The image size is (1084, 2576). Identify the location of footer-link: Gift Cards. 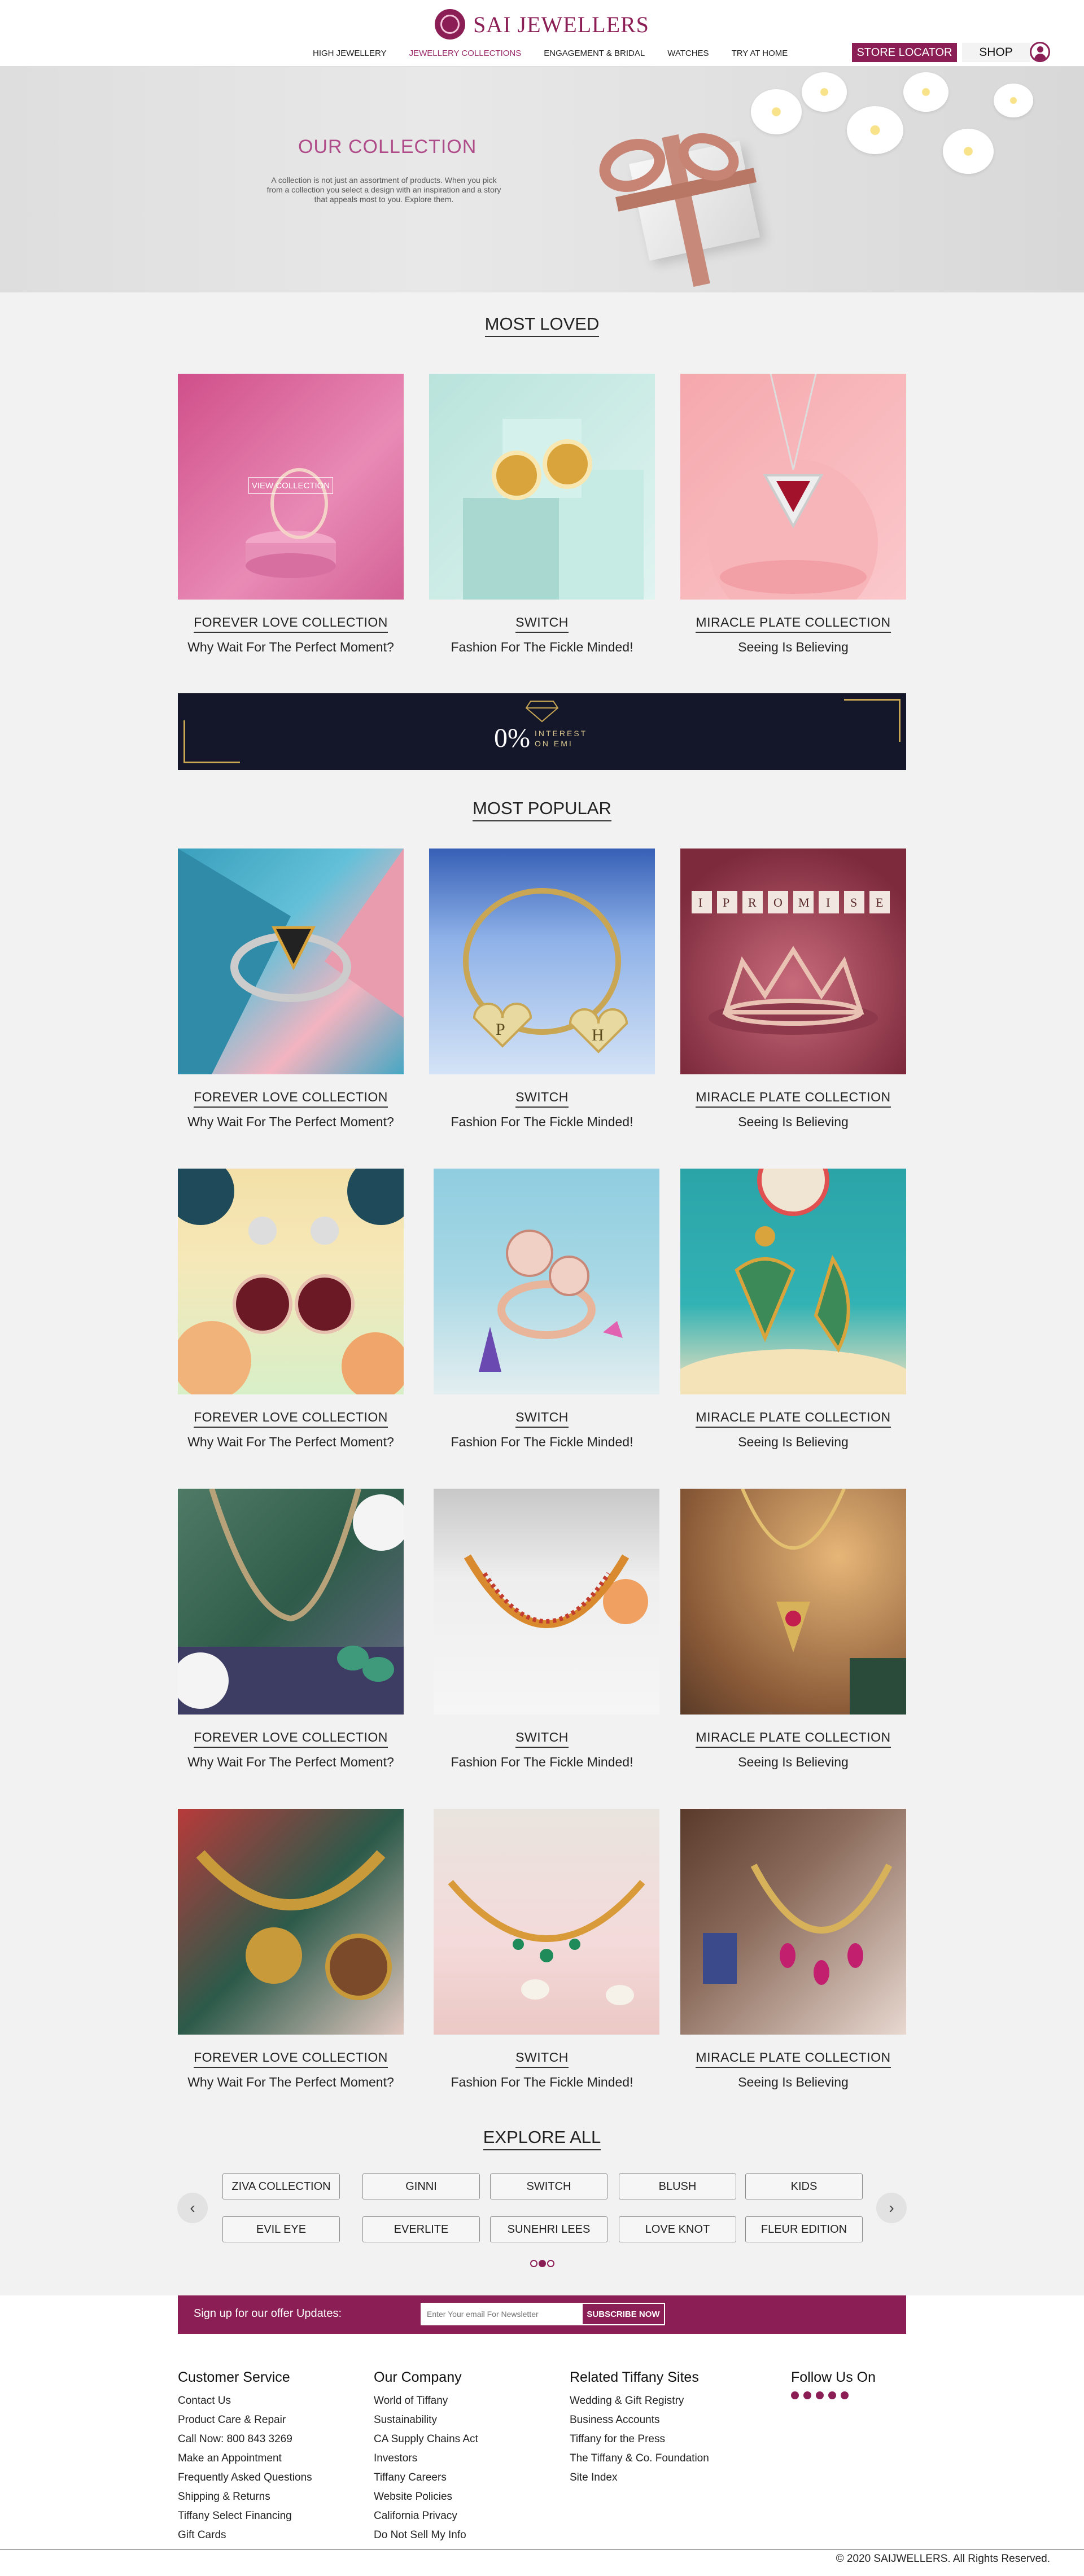
(245, 2535).